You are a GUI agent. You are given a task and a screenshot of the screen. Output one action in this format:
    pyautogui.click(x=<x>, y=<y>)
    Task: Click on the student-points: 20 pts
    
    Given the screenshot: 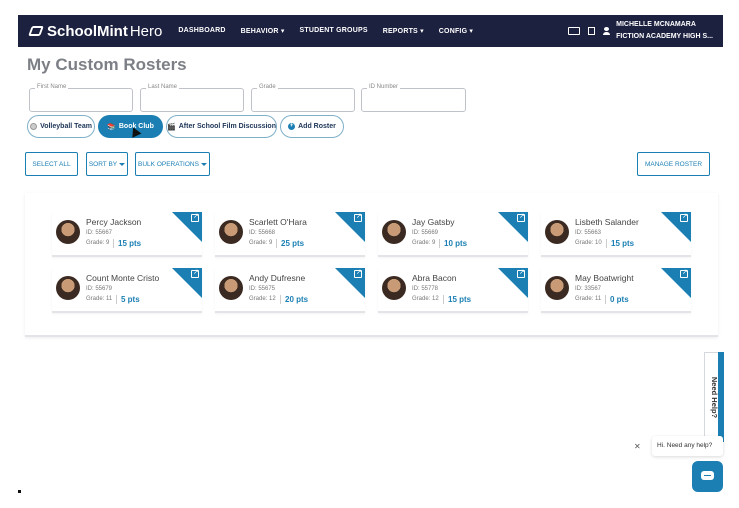 What is the action you would take?
    pyautogui.click(x=297, y=299)
    